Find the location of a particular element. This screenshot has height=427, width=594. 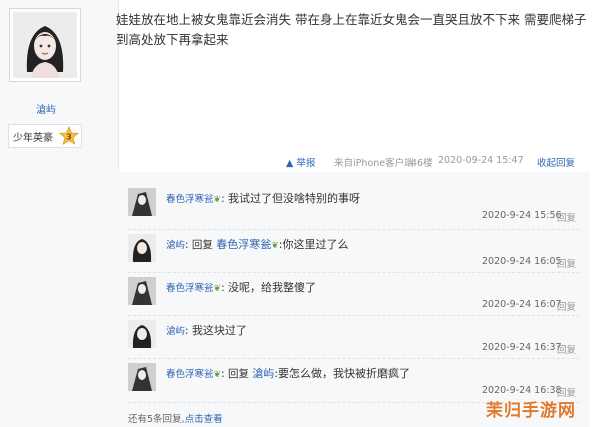

reply-time: 2020-9-24 16:07 is located at coordinates (522, 304).